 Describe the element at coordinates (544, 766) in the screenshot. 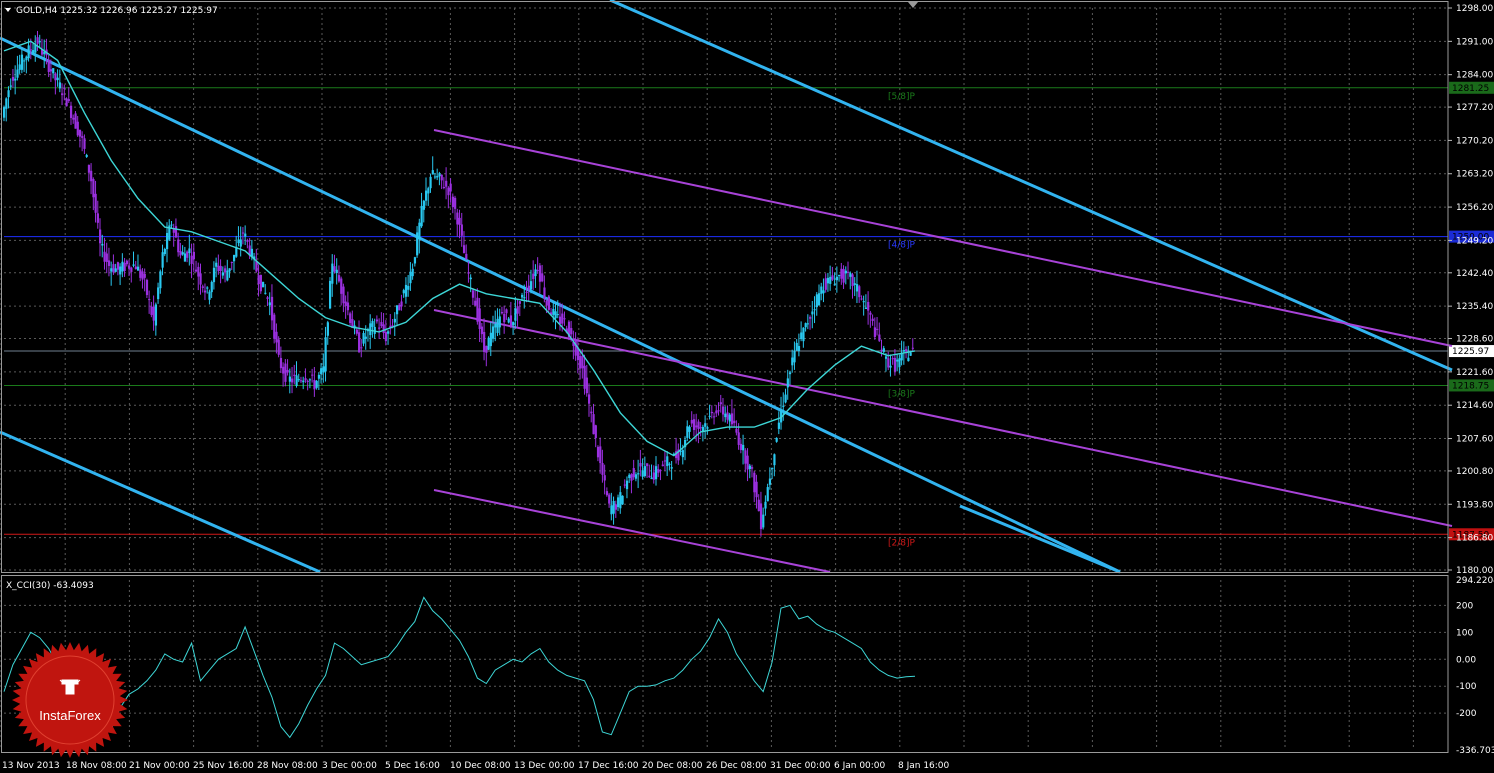

I see `x-tick-label: 13 Dec 00:00` at that location.